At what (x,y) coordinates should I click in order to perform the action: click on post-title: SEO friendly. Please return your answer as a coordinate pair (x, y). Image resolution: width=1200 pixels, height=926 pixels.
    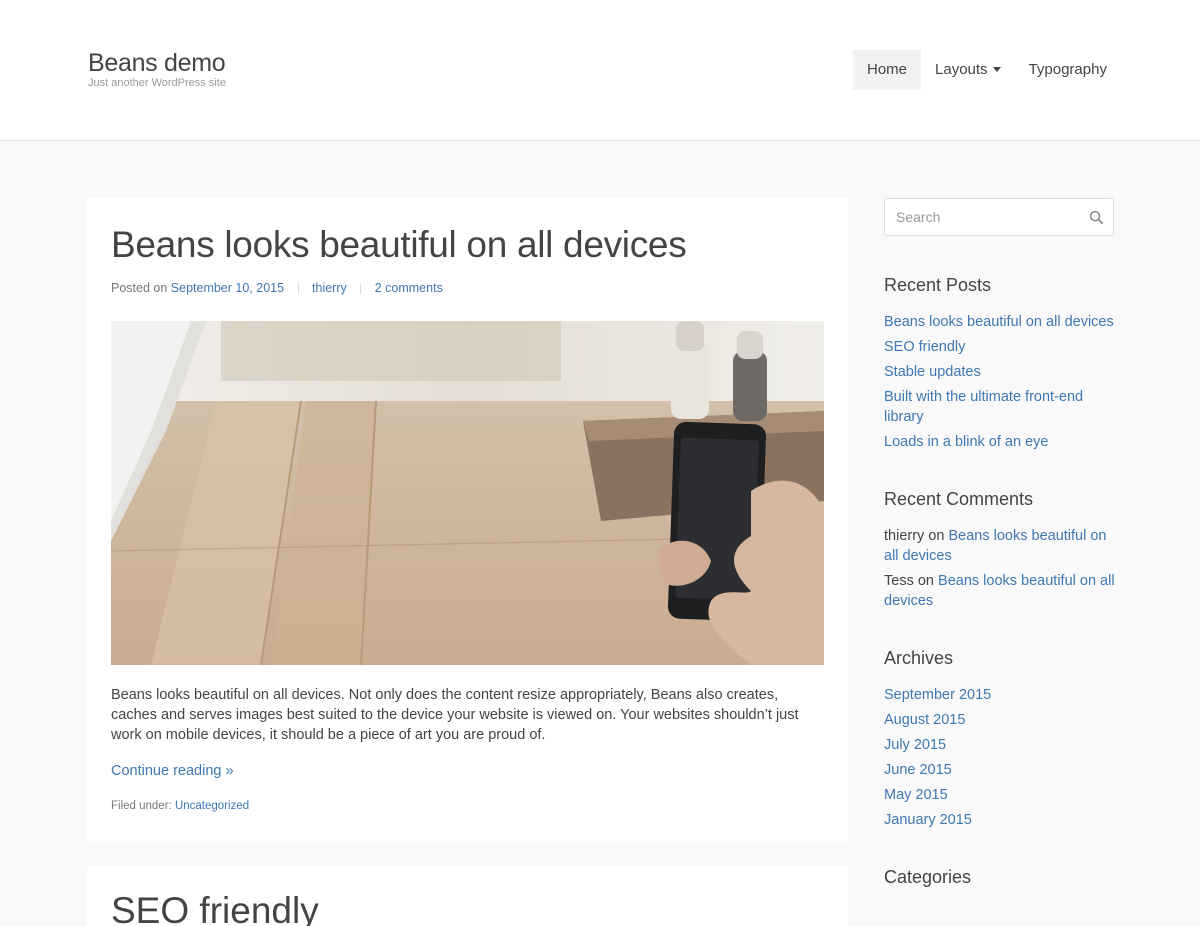
    Looking at the image, I should click on (215, 908).